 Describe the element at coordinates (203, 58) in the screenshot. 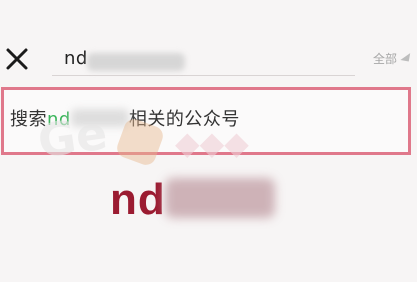

I see `search-input: nd` at that location.